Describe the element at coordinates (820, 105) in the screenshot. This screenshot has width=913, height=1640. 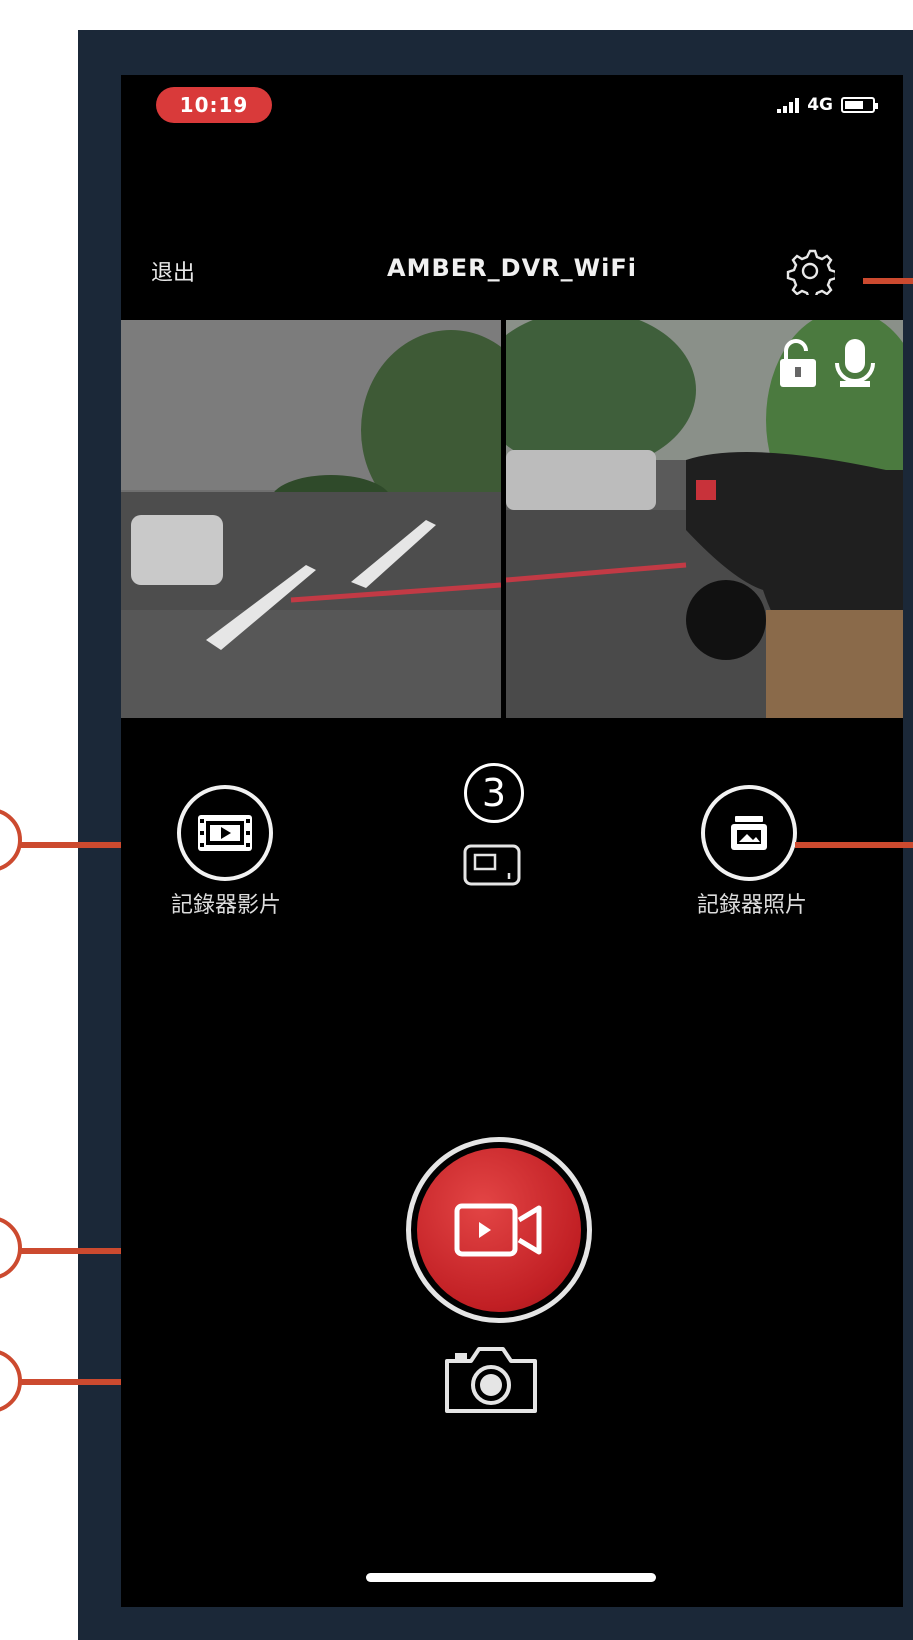
I see `network-type: 4G` at that location.